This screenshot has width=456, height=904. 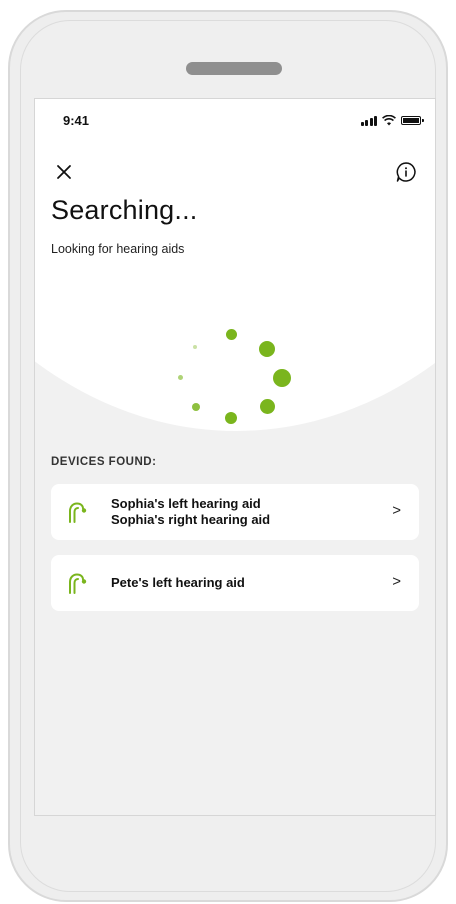 I want to click on device-card-pete: Pete's left hearing aid >, so click(x=235, y=583).